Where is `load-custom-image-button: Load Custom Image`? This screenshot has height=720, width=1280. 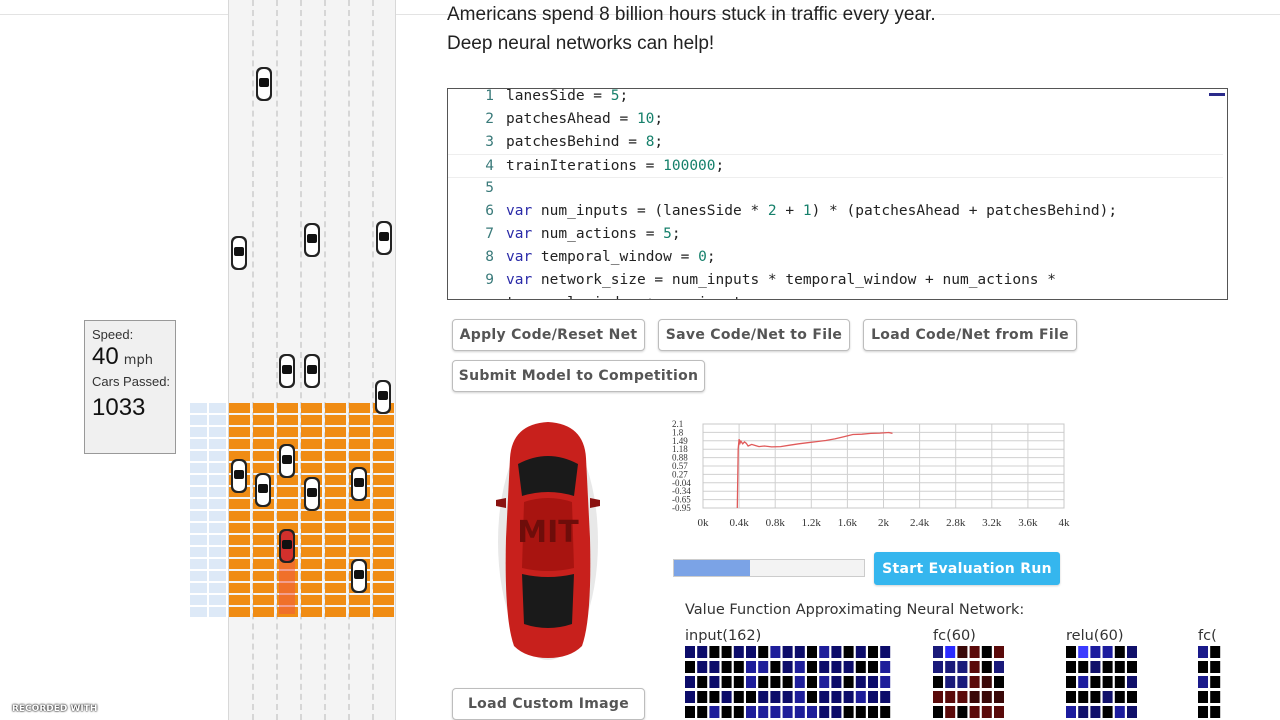 load-custom-image-button: Load Custom Image is located at coordinates (548, 704).